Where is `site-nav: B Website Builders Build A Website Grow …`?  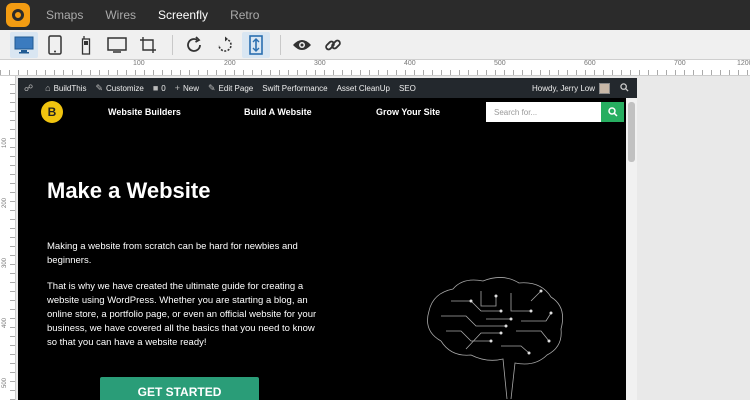 site-nav: B Website Builders Build A Website Grow … is located at coordinates (327, 112).